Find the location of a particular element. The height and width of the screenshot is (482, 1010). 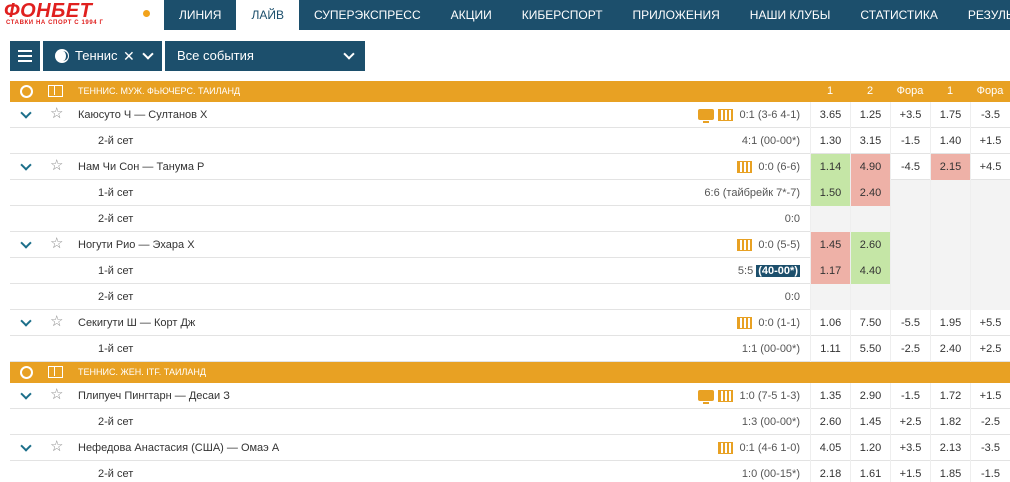

odds-cell: 4.40 is located at coordinates (870, 271).